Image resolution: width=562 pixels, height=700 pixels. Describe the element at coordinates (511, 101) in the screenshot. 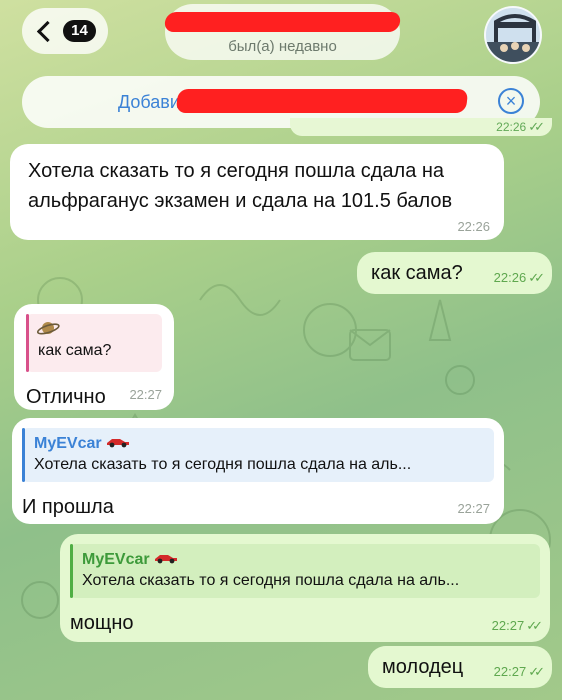

I see `close-circle-icon: ×` at that location.